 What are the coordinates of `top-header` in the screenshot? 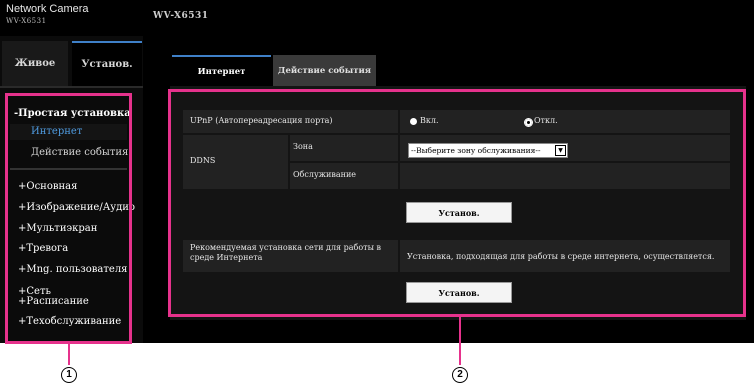 It's located at (377, 18).